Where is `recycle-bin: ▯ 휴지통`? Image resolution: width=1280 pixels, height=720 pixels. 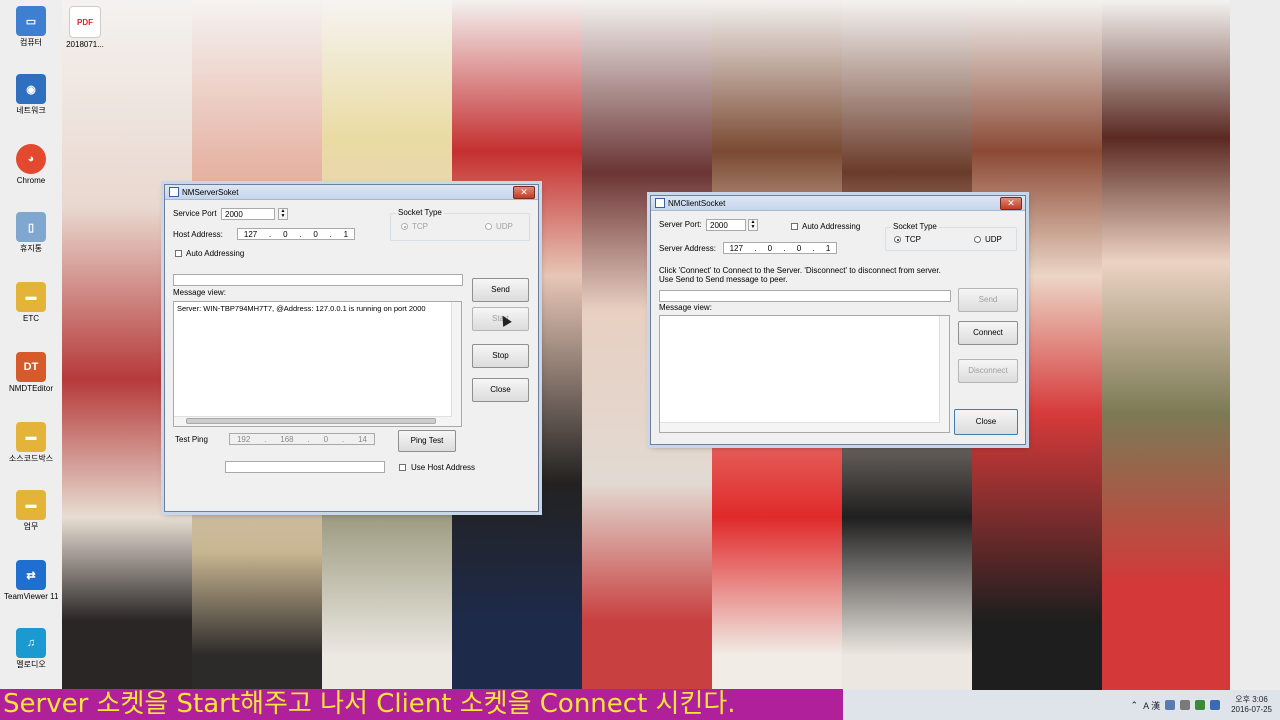
recycle-bin: ▯ 휴지통 is located at coordinates (31, 232).